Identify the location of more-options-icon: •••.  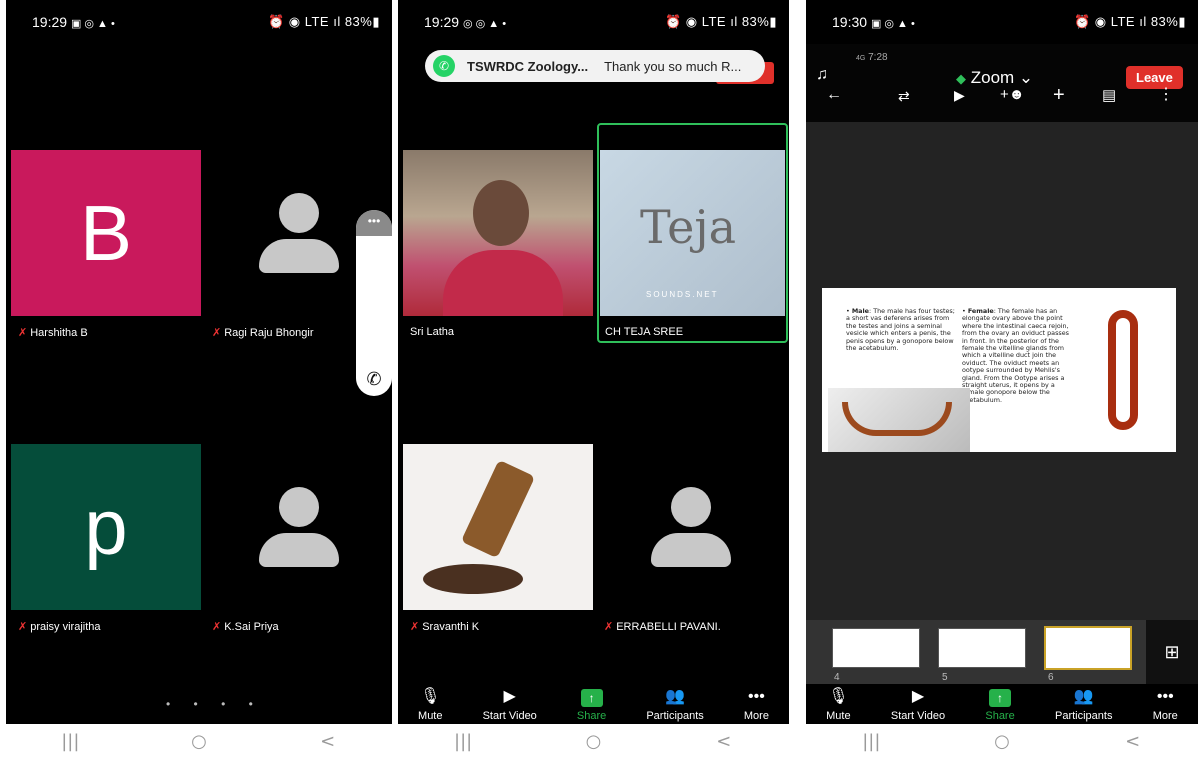
(374, 223).